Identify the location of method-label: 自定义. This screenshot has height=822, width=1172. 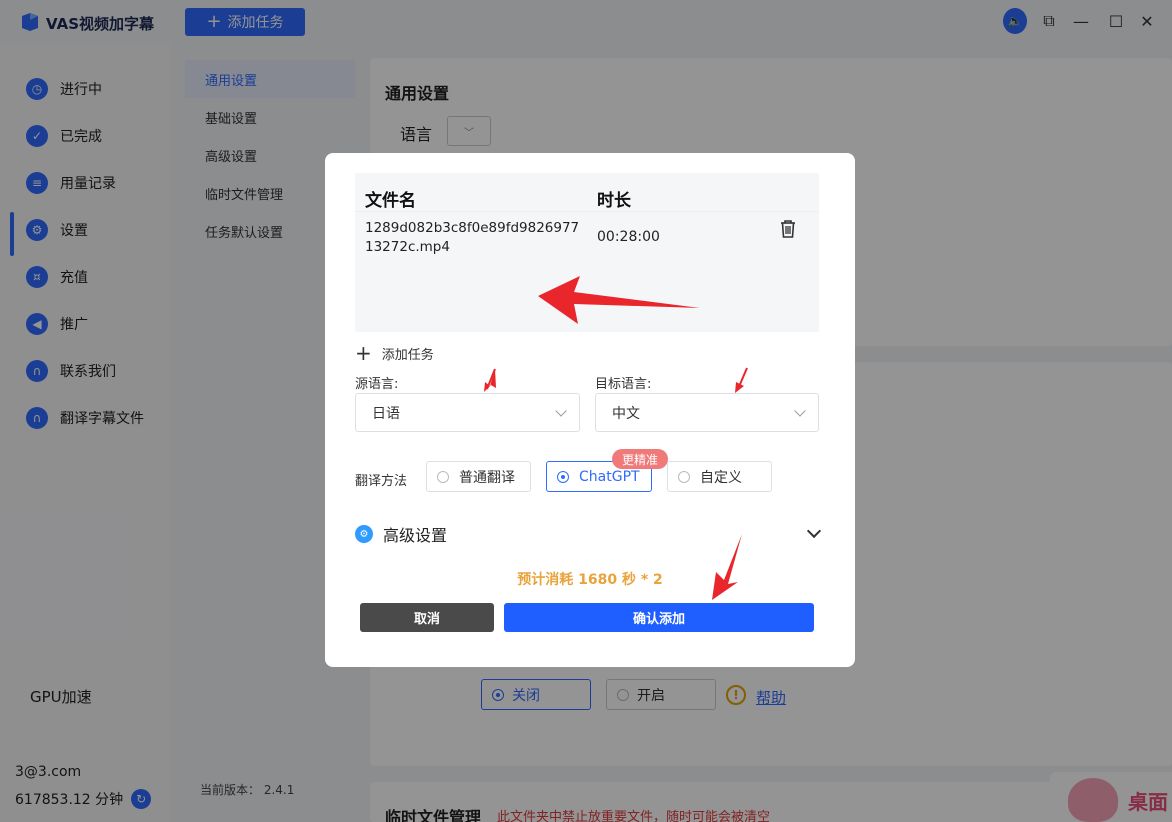
(721, 477).